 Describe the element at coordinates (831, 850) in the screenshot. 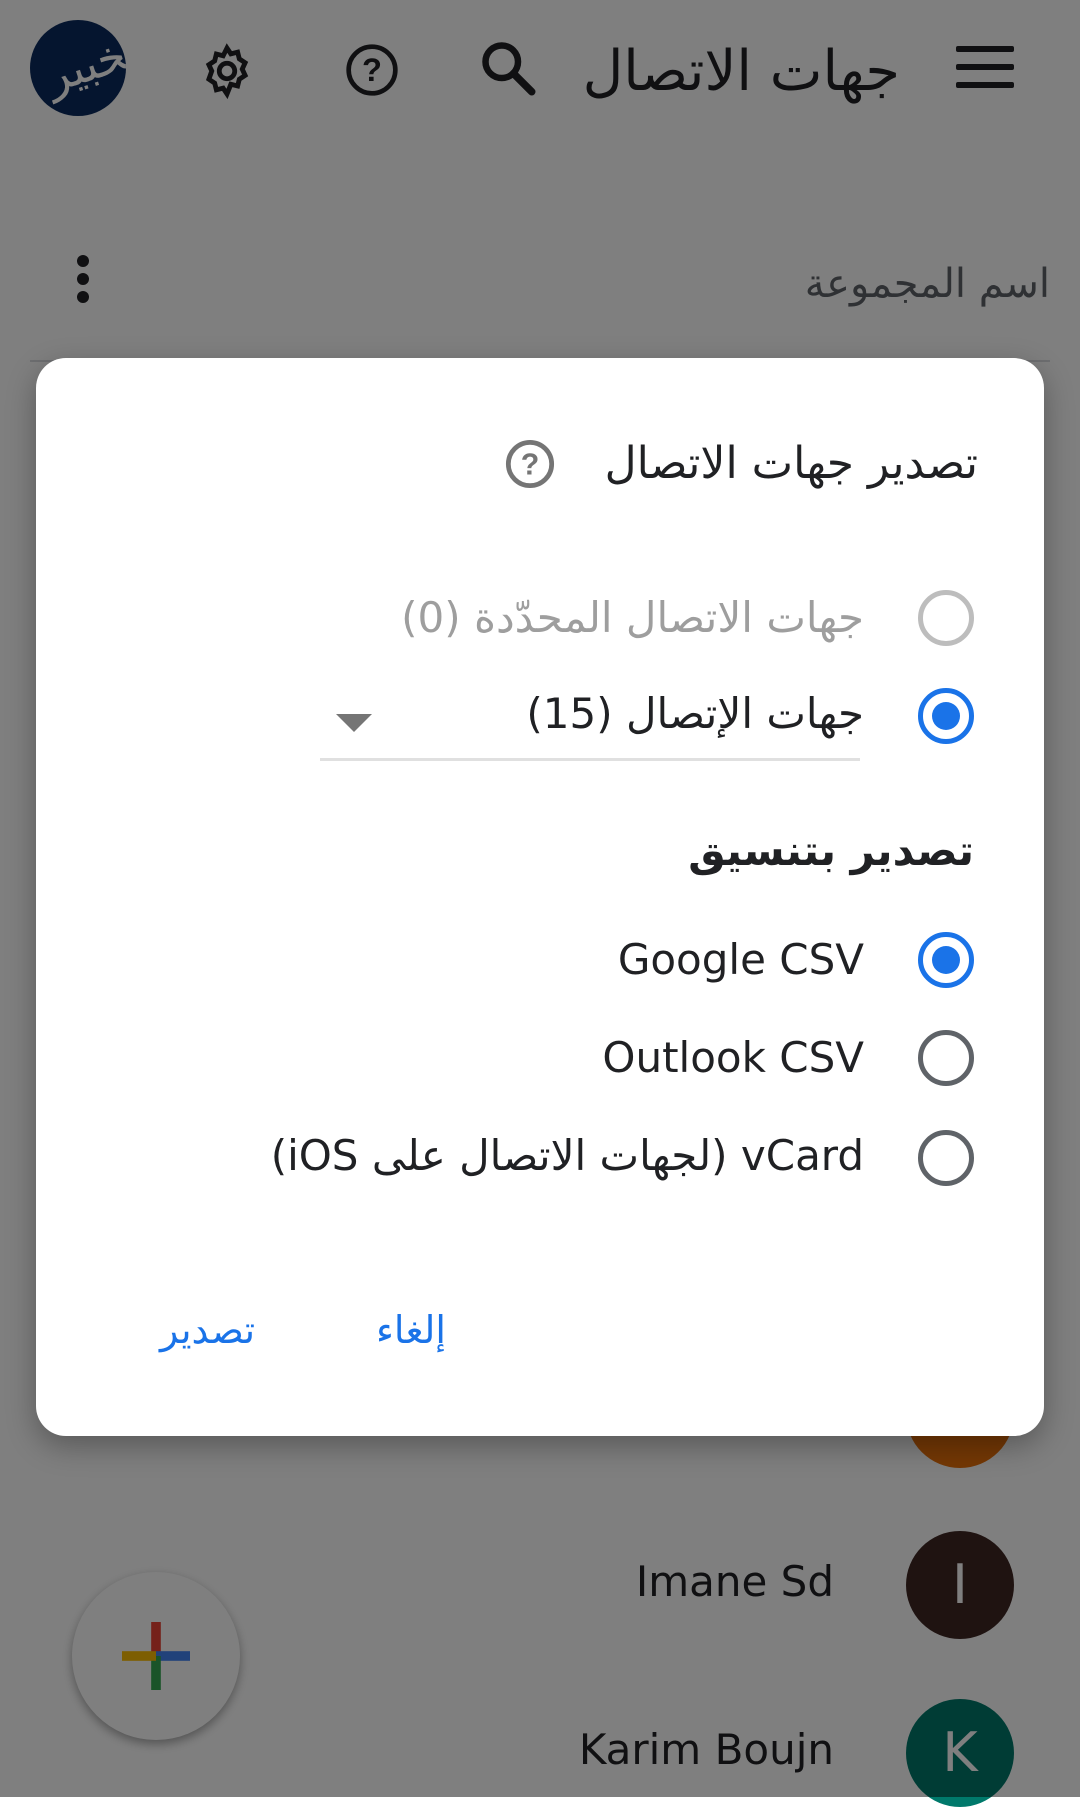

I see `format-section-title: تصدير بتنسيق` at that location.